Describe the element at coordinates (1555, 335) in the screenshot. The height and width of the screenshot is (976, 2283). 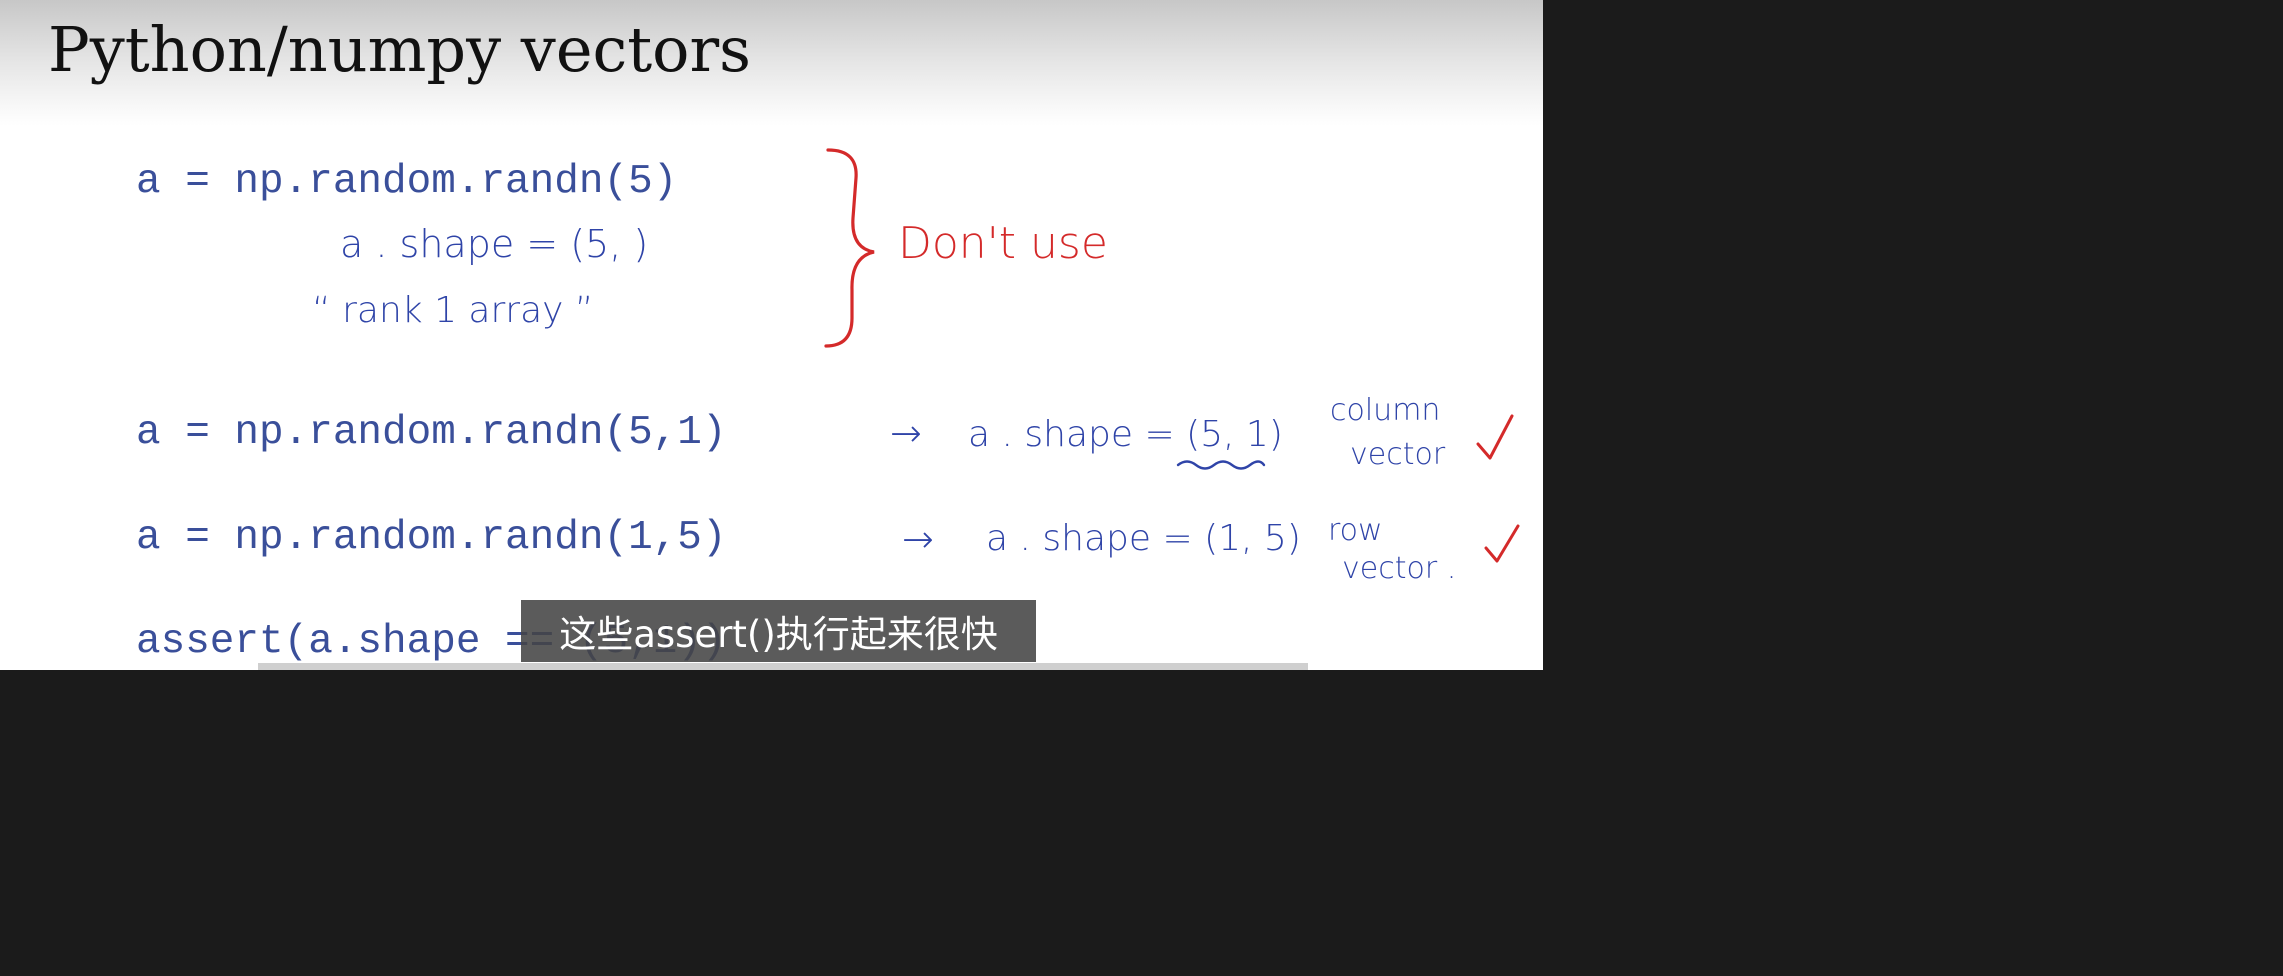
I see `video-edge-strip` at that location.